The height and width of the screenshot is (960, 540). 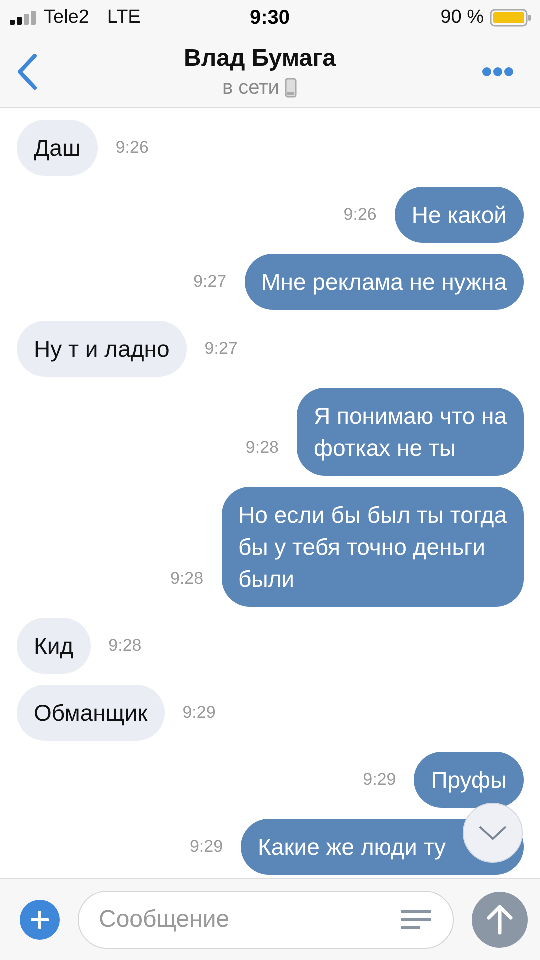 What do you see at coordinates (500, 919) in the screenshot?
I see `arrow-up-icon` at bounding box center [500, 919].